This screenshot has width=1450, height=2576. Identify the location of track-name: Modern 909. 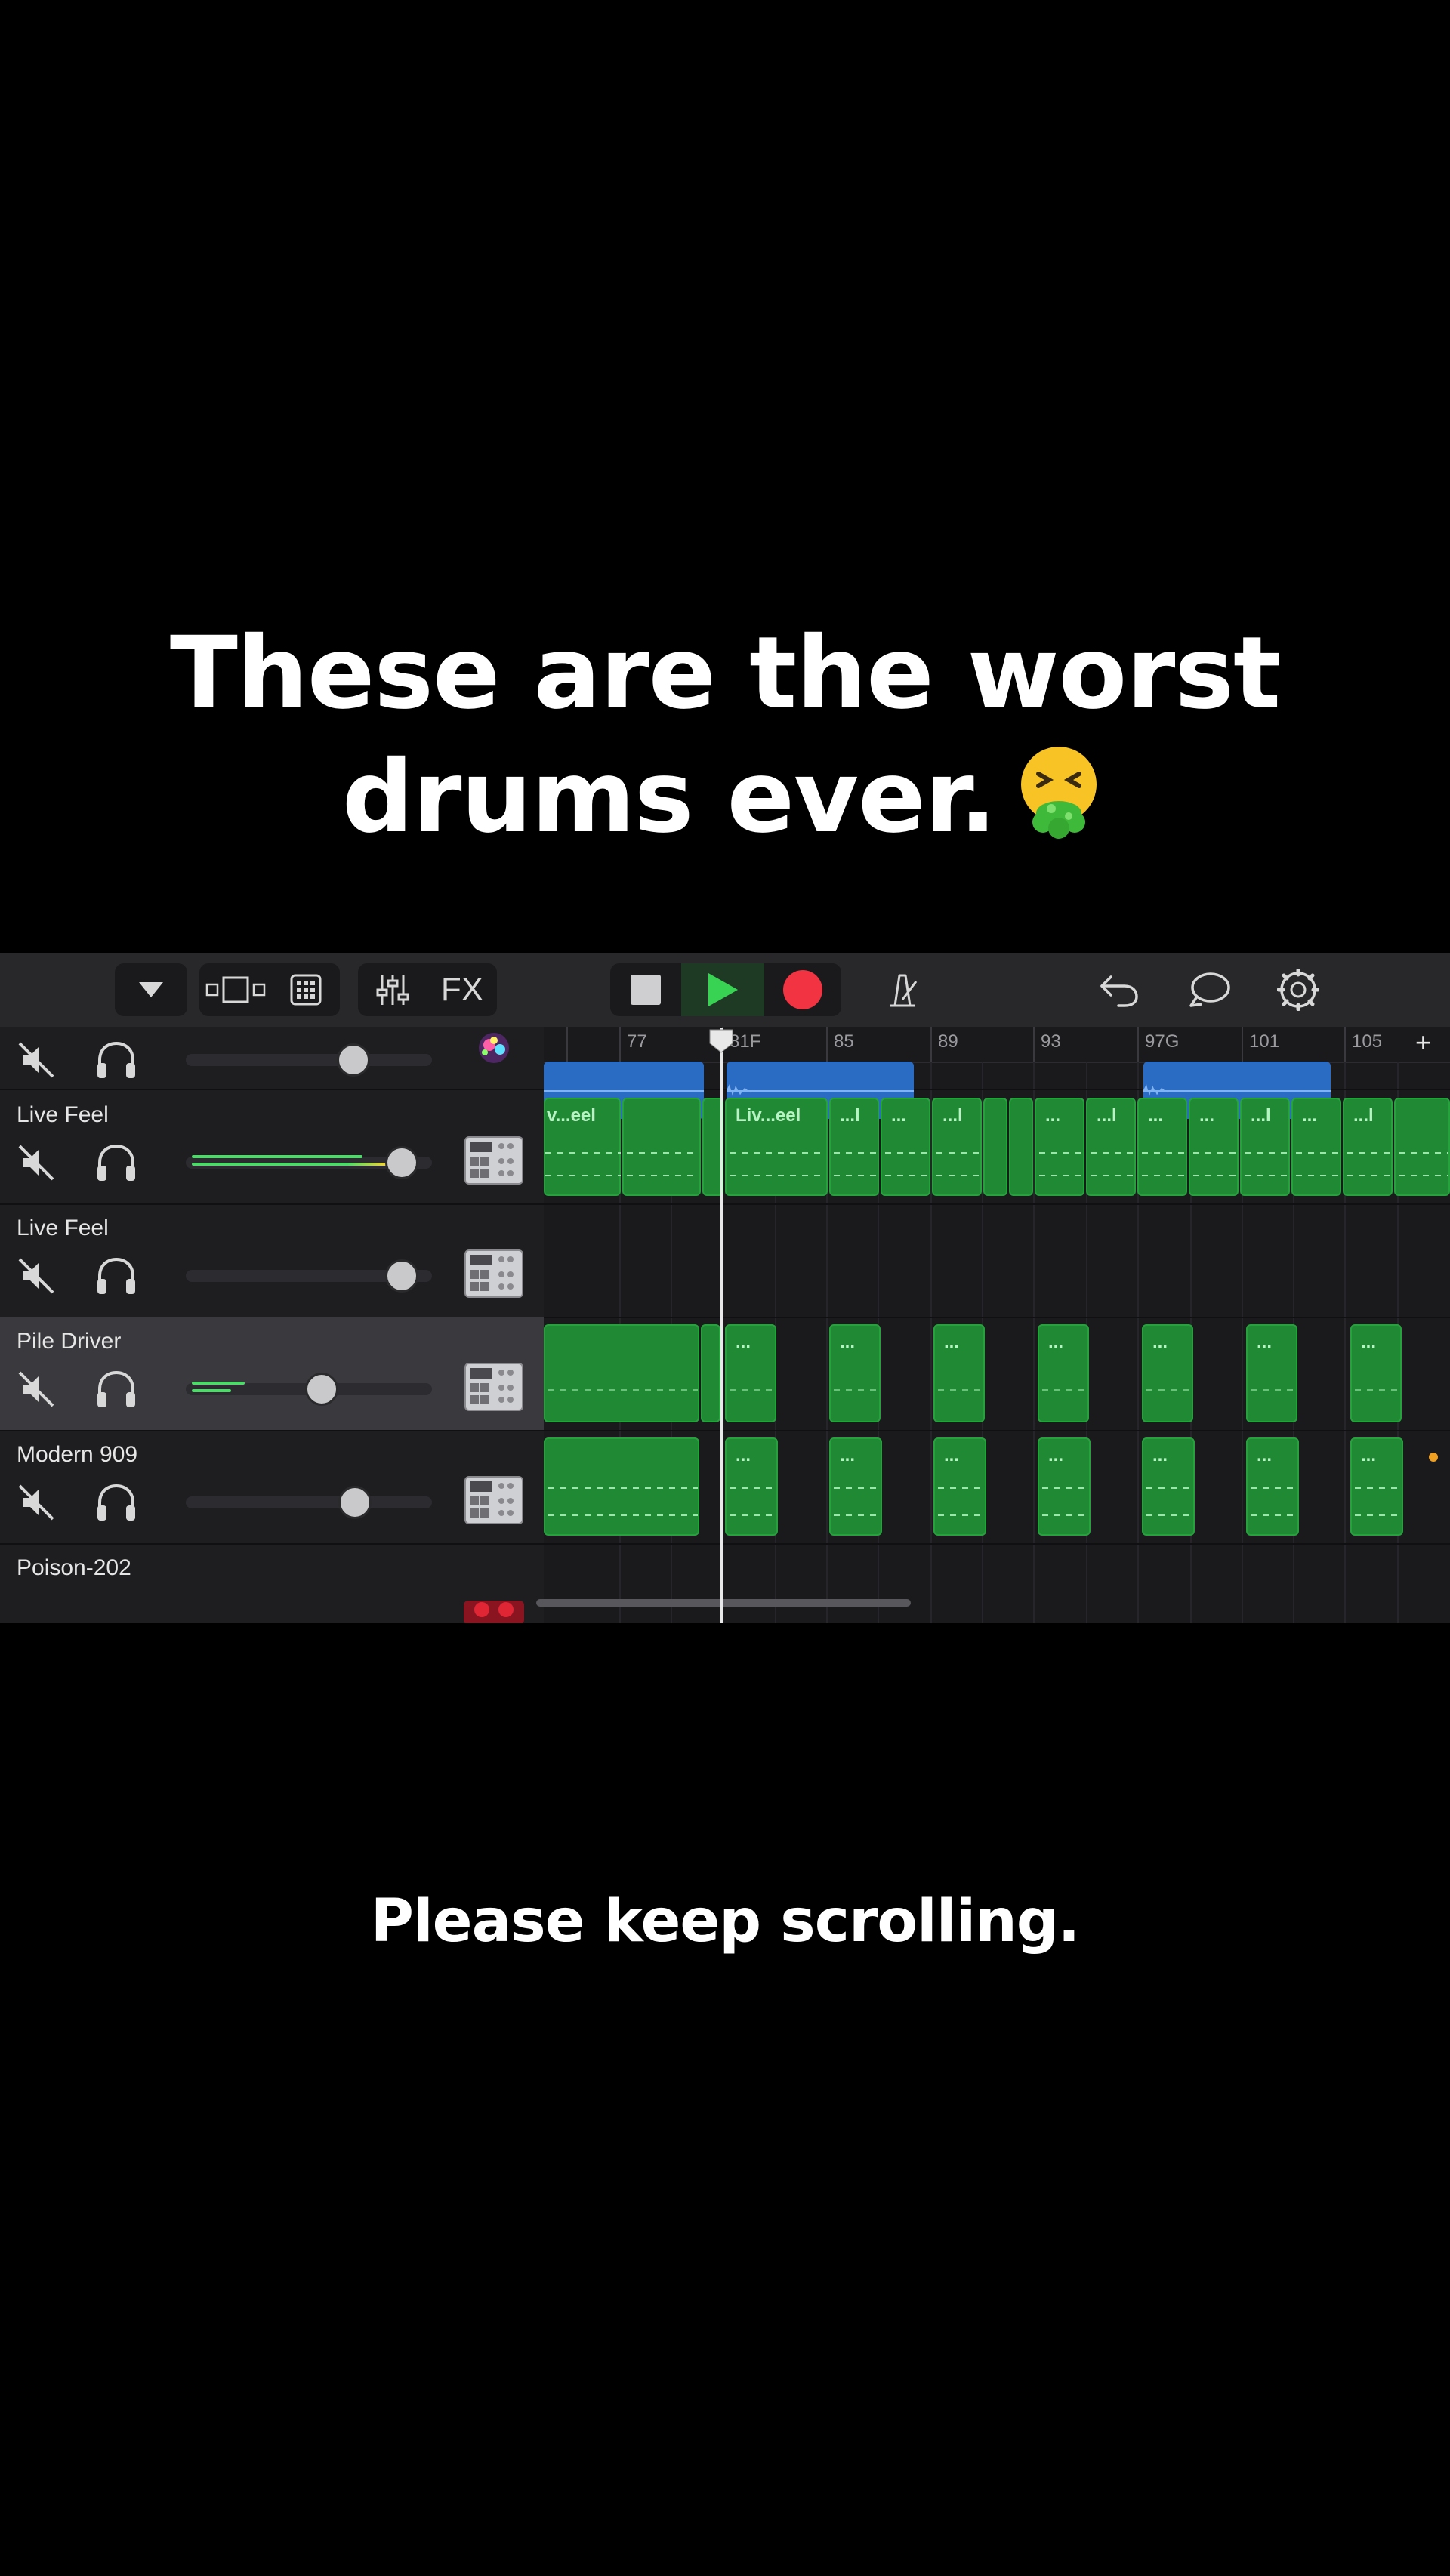
(77, 1454).